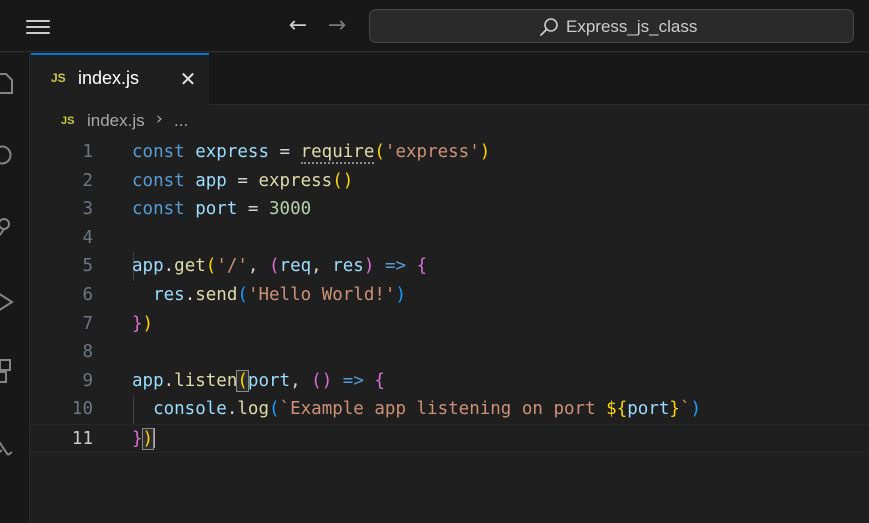 This screenshot has width=869, height=523. I want to click on code-text: res.send('Hello World!'), so click(269, 295).